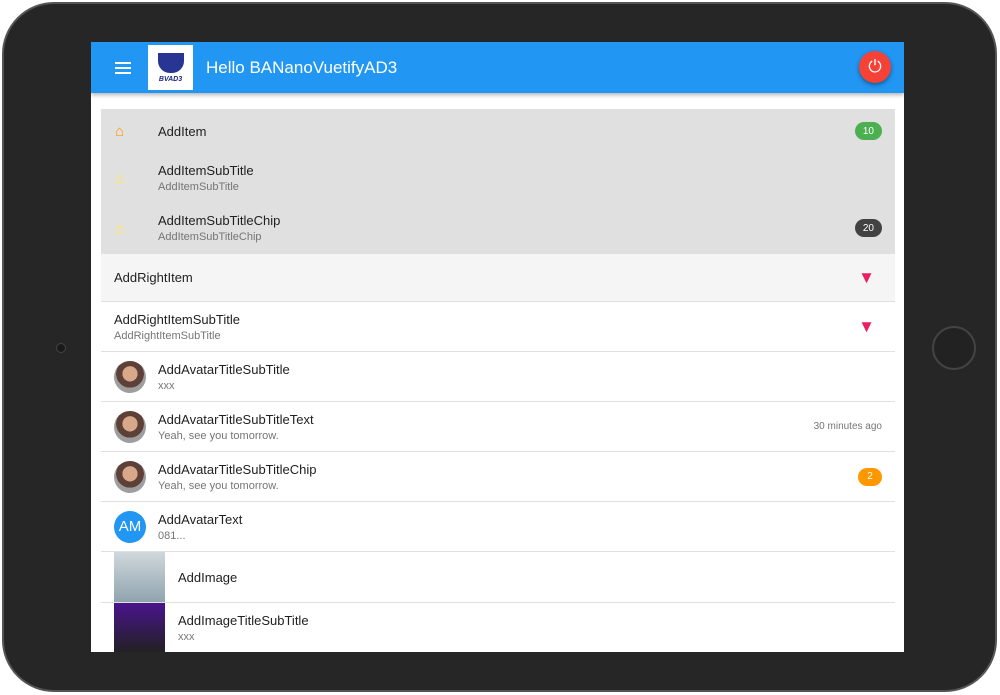  Describe the element at coordinates (497, 67) in the screenshot. I see `app-bar: BVAD3 Hello BANanoVuetifyAD3 ⏻` at that location.